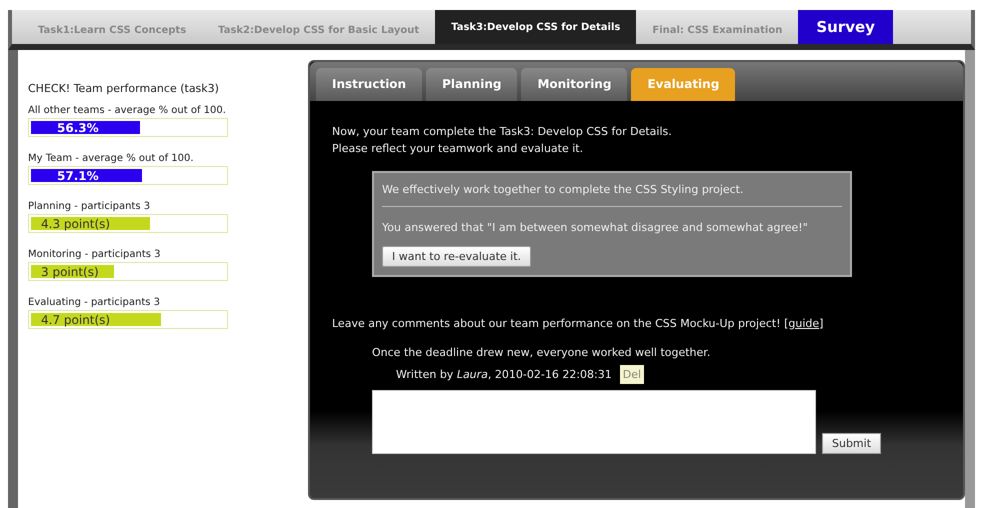 This screenshot has height=508, width=983. Describe the element at coordinates (457, 256) in the screenshot. I see `re-evaluate-button: I want to re-evaluate it.` at that location.